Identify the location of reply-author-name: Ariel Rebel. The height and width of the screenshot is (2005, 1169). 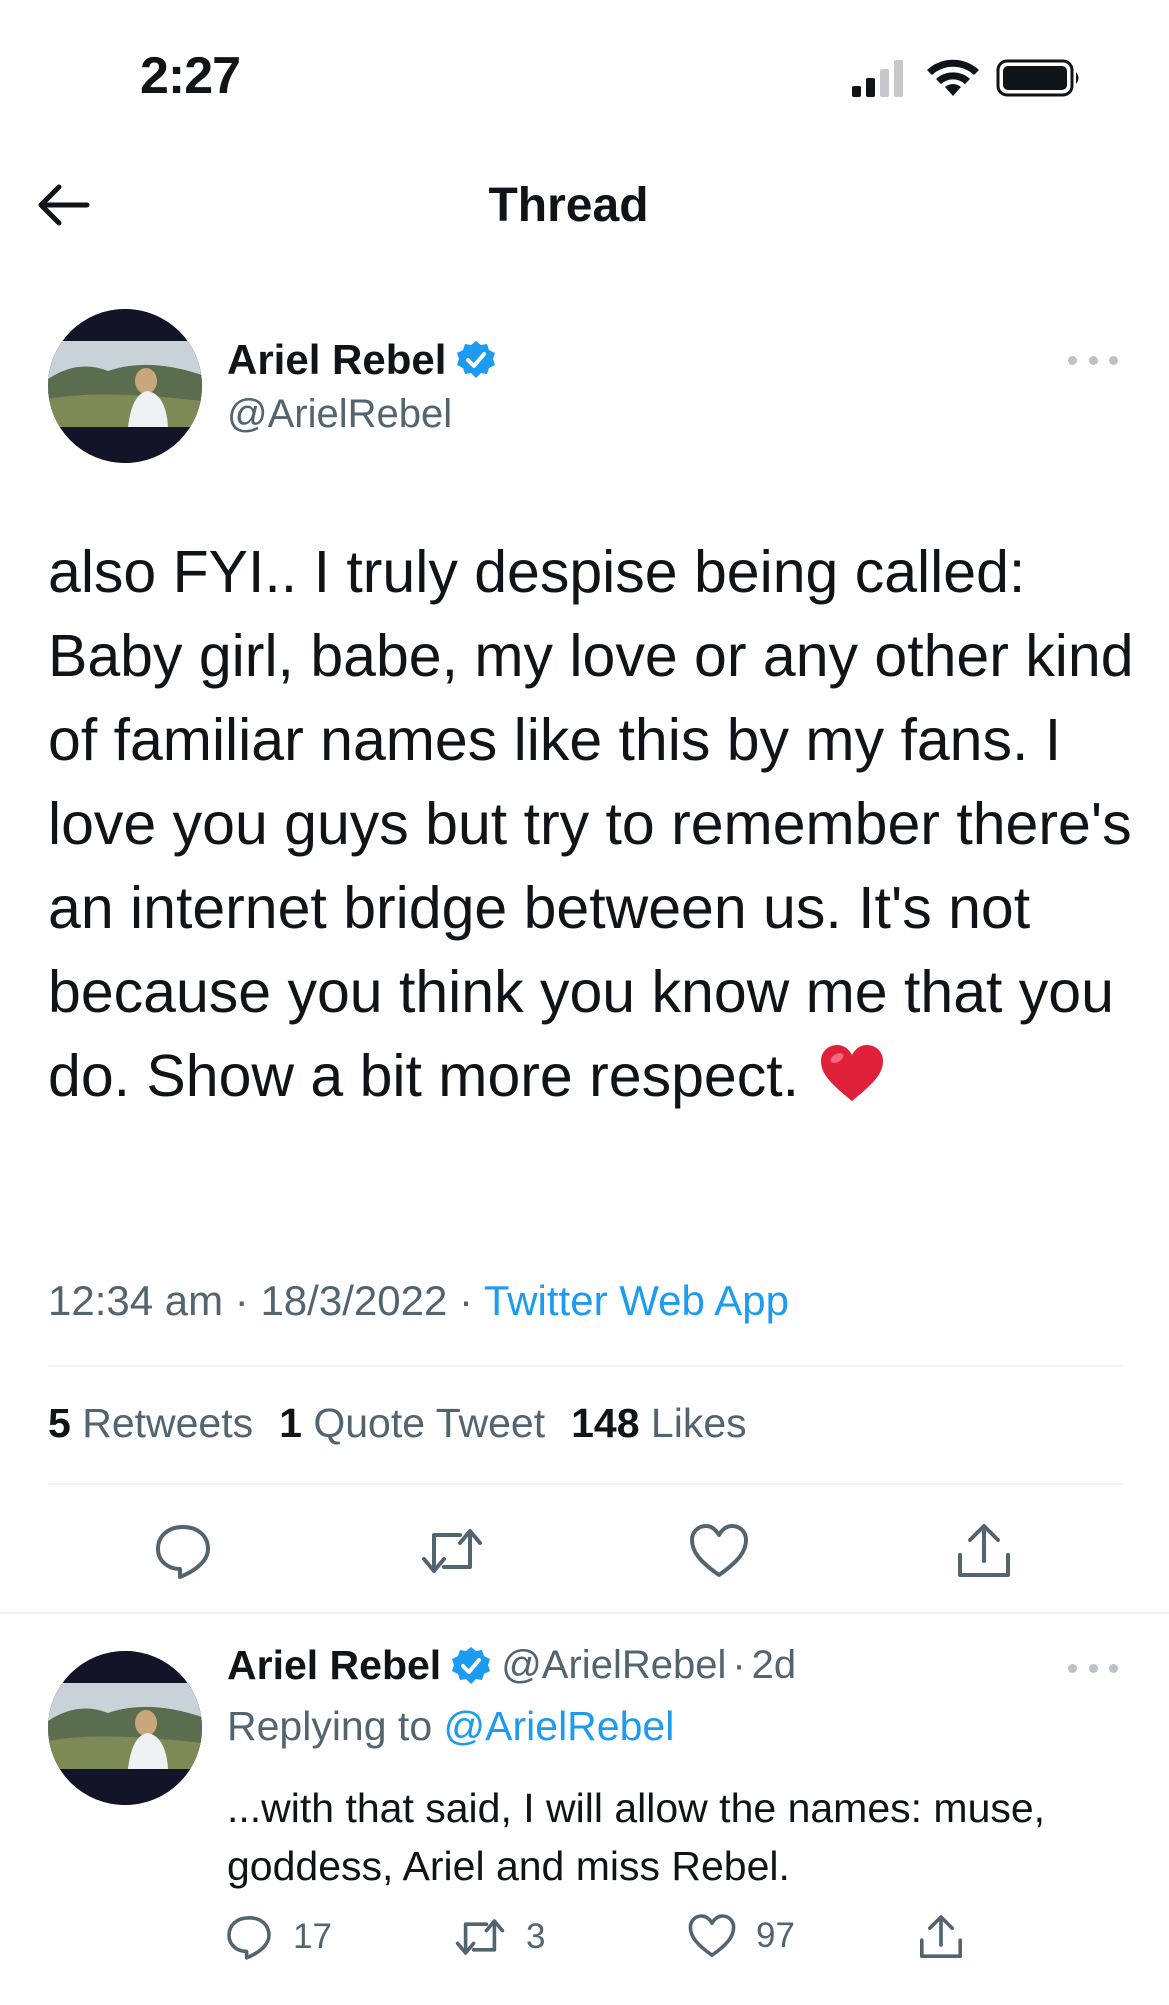
(359, 1665).